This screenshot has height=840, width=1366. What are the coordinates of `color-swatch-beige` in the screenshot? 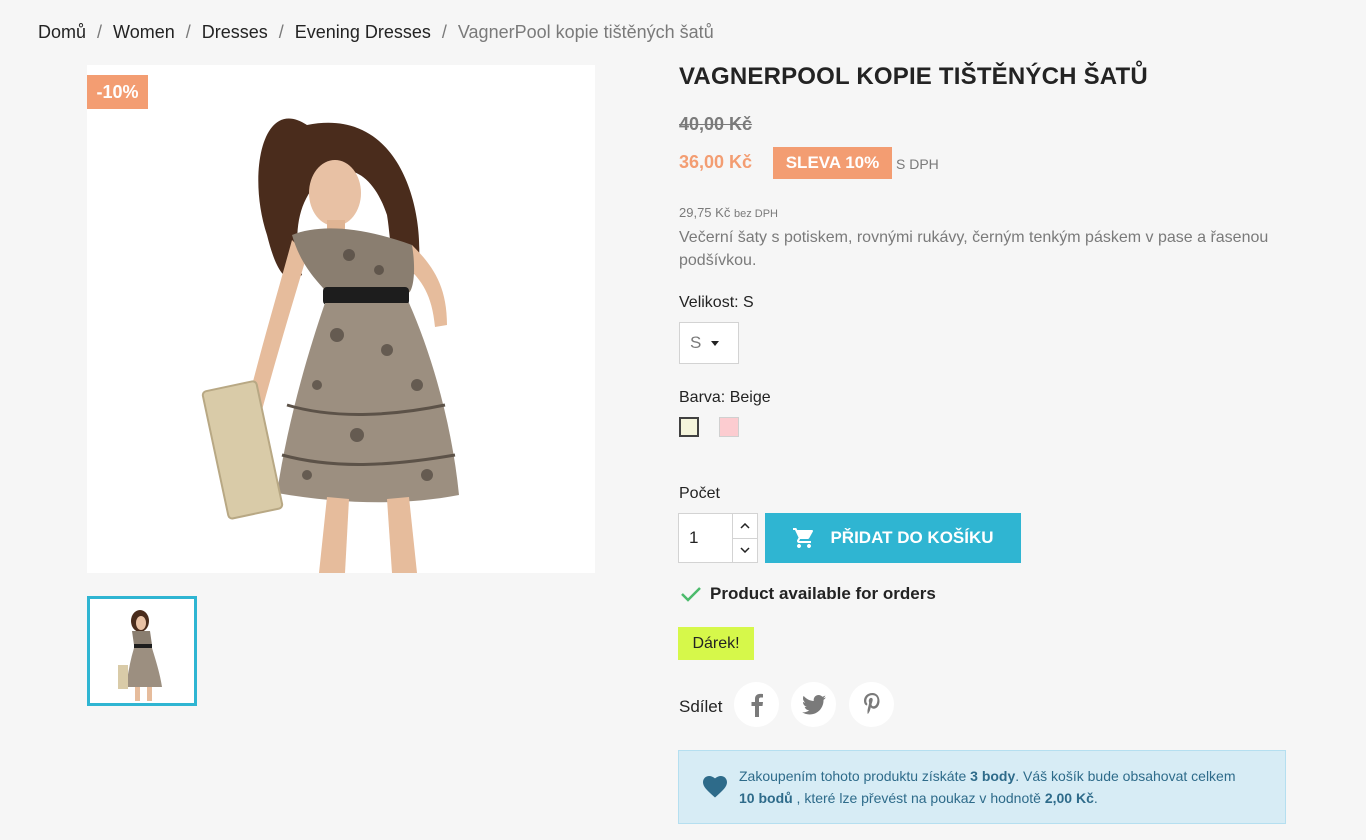 It's located at (689, 427).